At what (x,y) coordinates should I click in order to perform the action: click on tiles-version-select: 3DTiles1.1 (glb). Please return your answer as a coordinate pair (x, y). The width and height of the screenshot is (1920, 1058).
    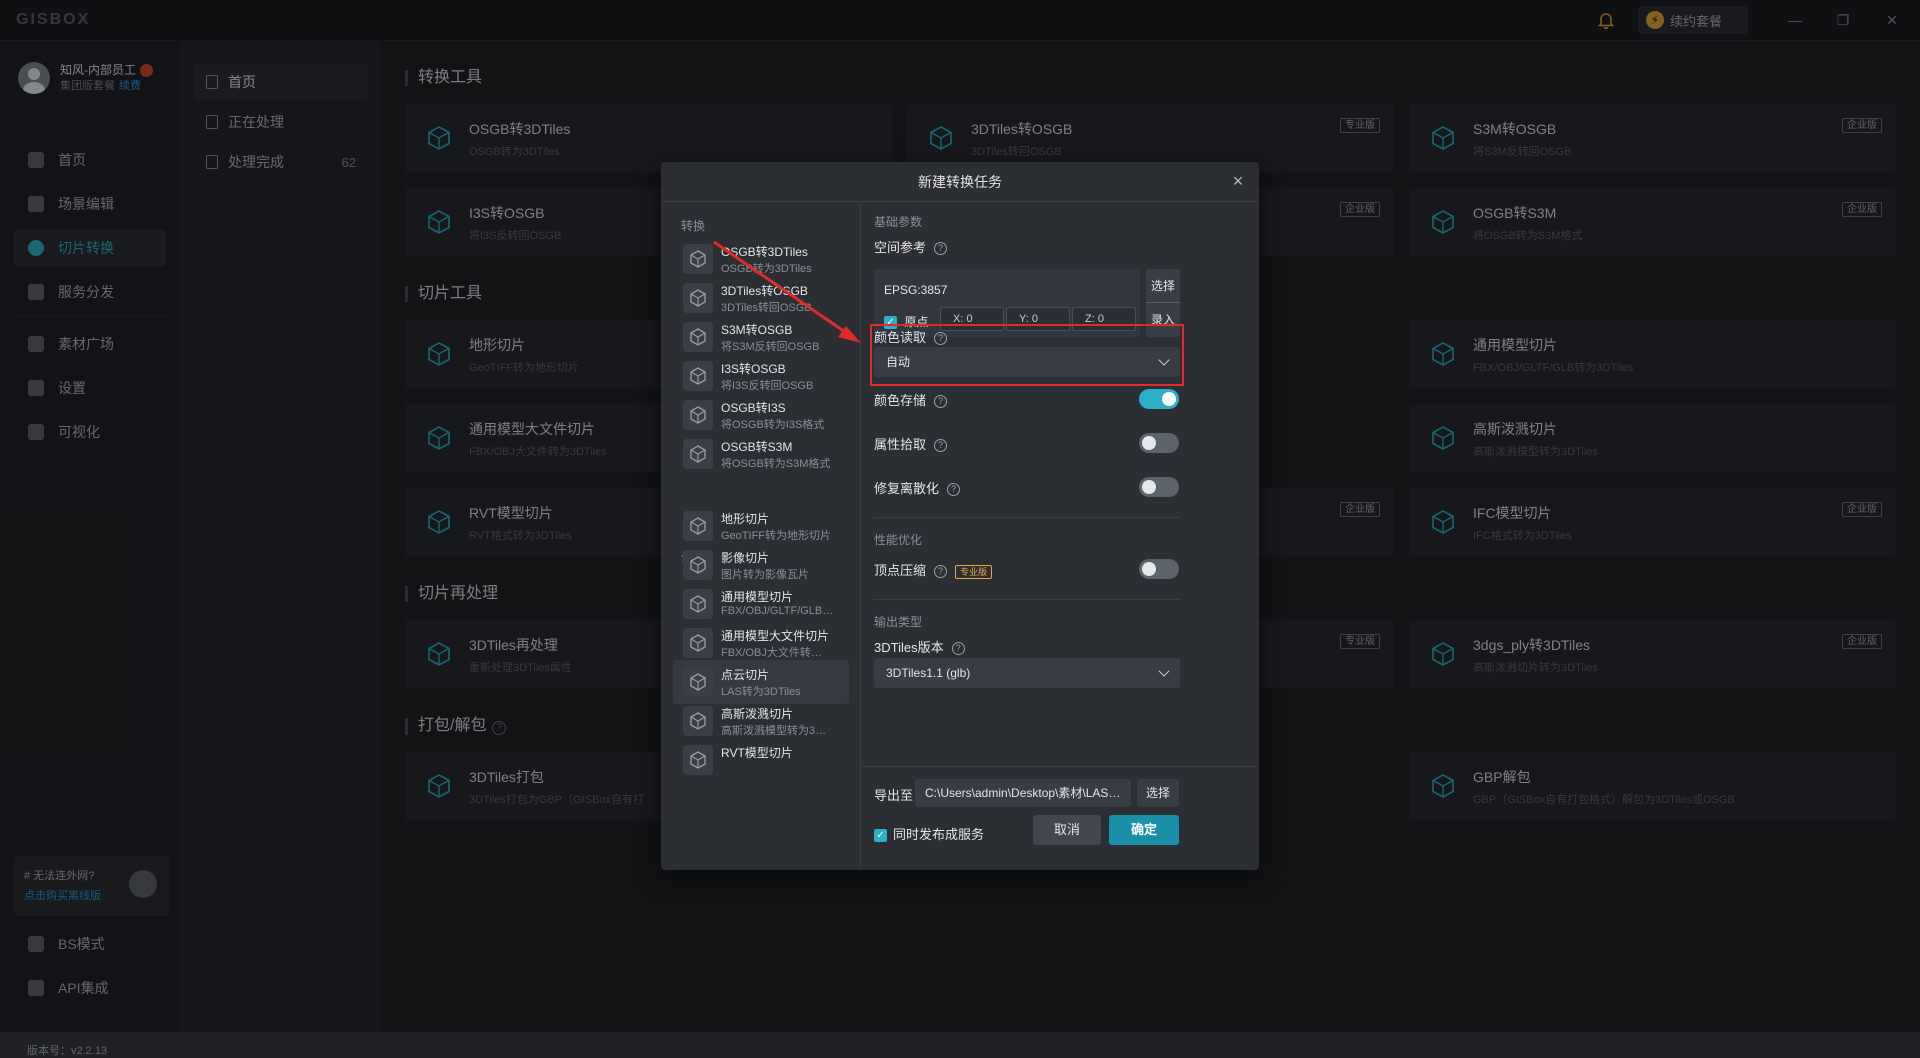
    Looking at the image, I should click on (1027, 673).